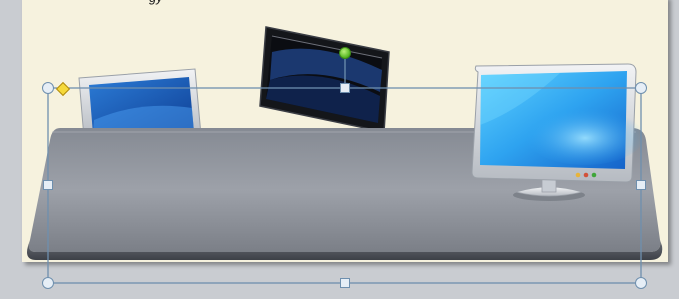 Image resolution: width=679 pixels, height=299 pixels. I want to click on laptop-clipart, so click(140, 103).